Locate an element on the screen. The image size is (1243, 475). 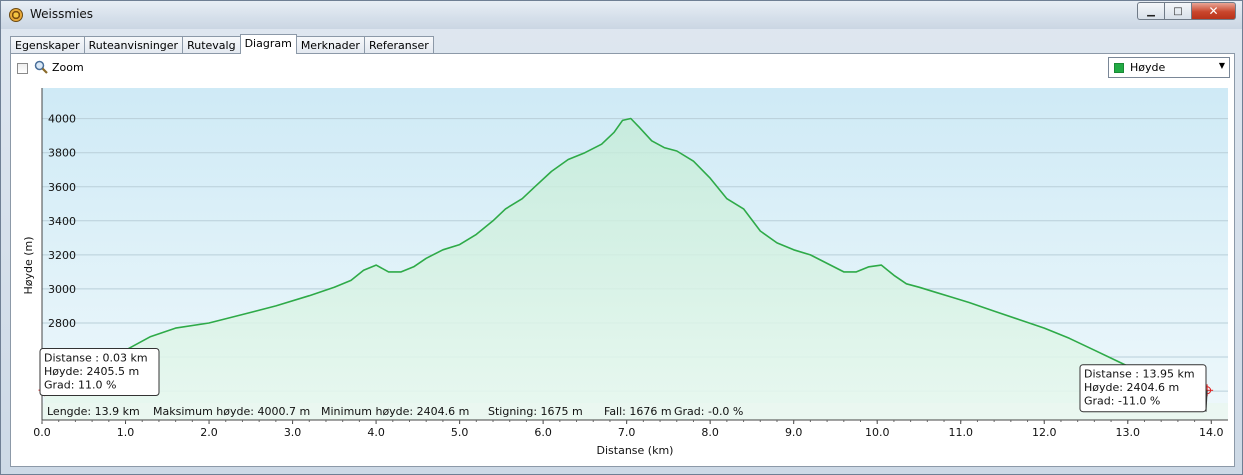
y-tick-label: 3600 is located at coordinates (62, 187).